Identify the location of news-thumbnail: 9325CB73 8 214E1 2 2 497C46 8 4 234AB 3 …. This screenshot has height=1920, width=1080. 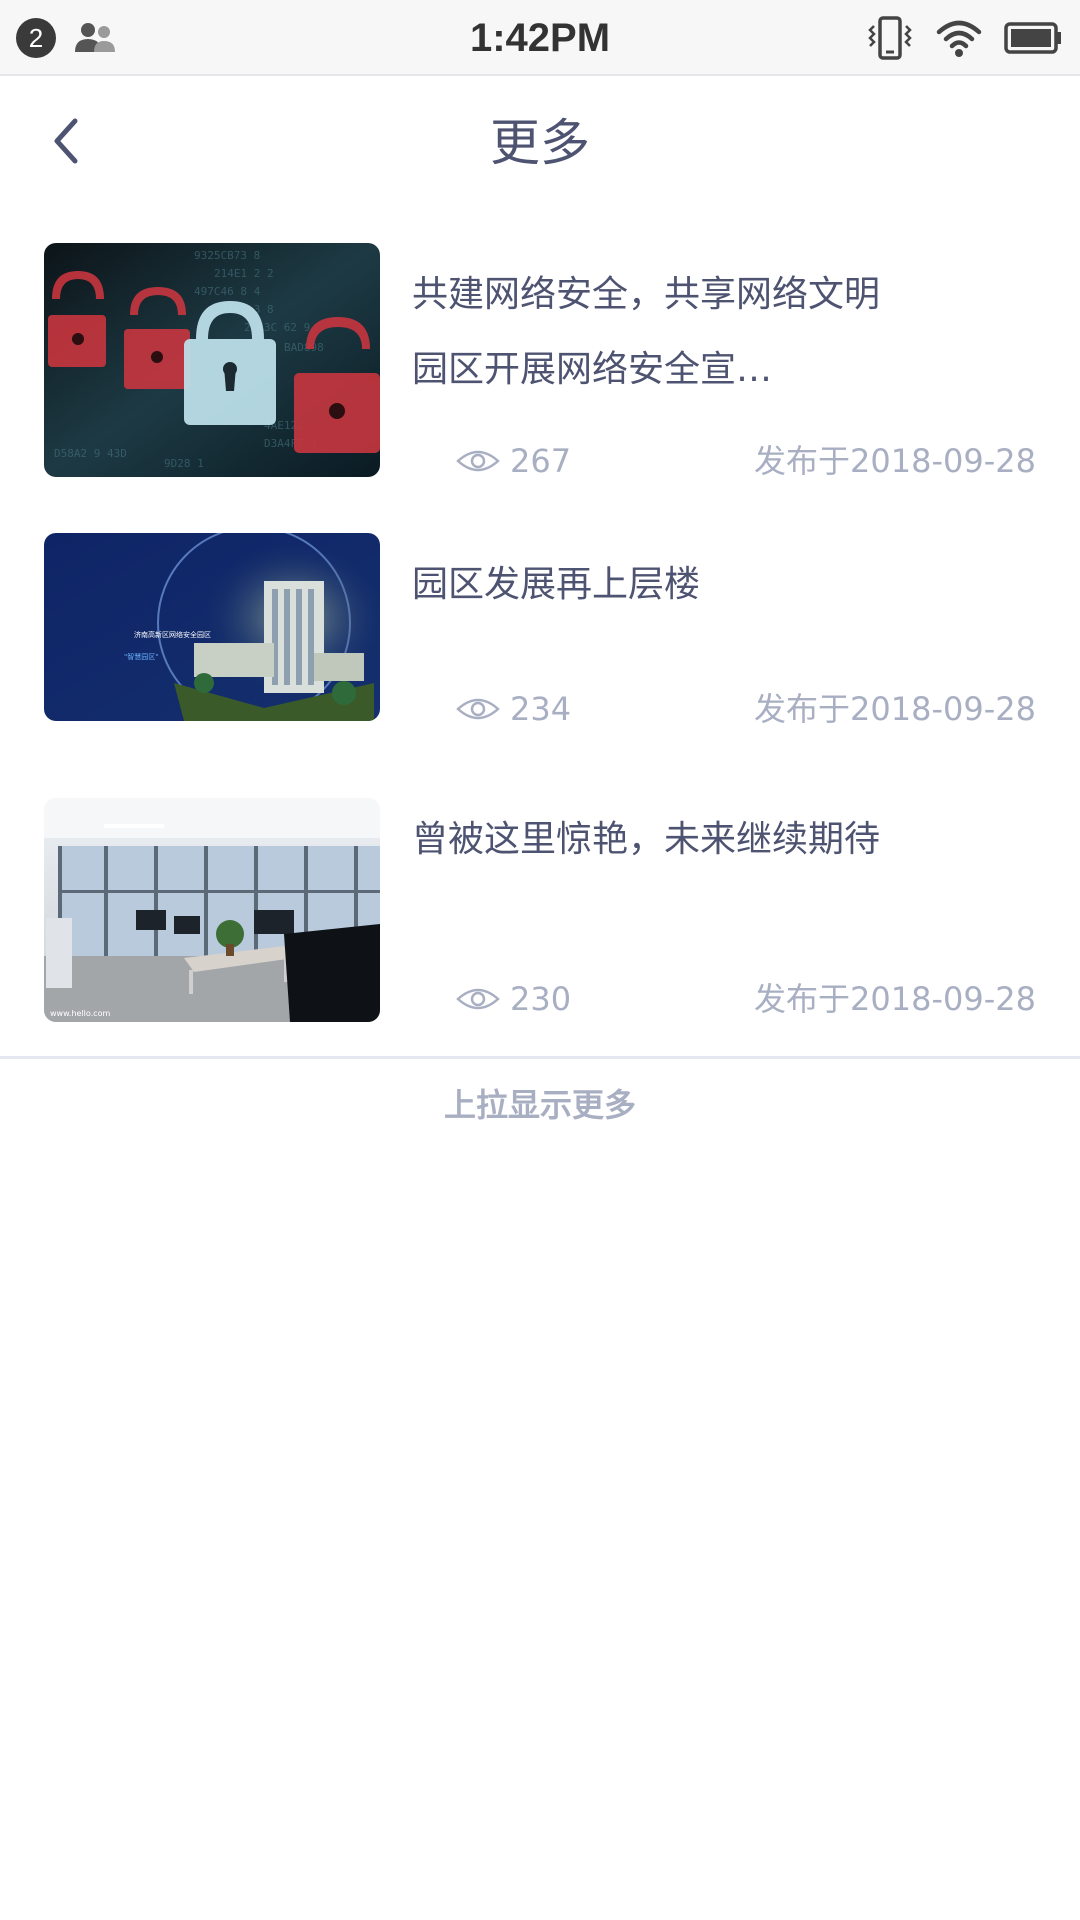
(212, 360).